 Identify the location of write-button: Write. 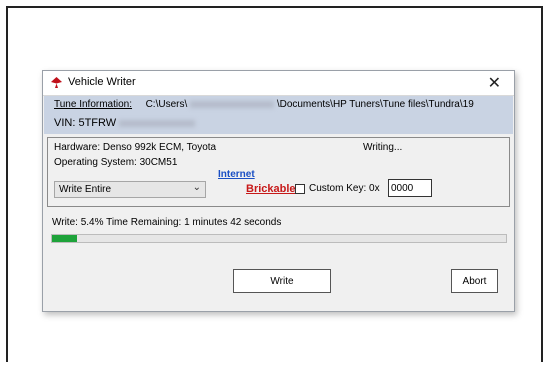
(282, 281).